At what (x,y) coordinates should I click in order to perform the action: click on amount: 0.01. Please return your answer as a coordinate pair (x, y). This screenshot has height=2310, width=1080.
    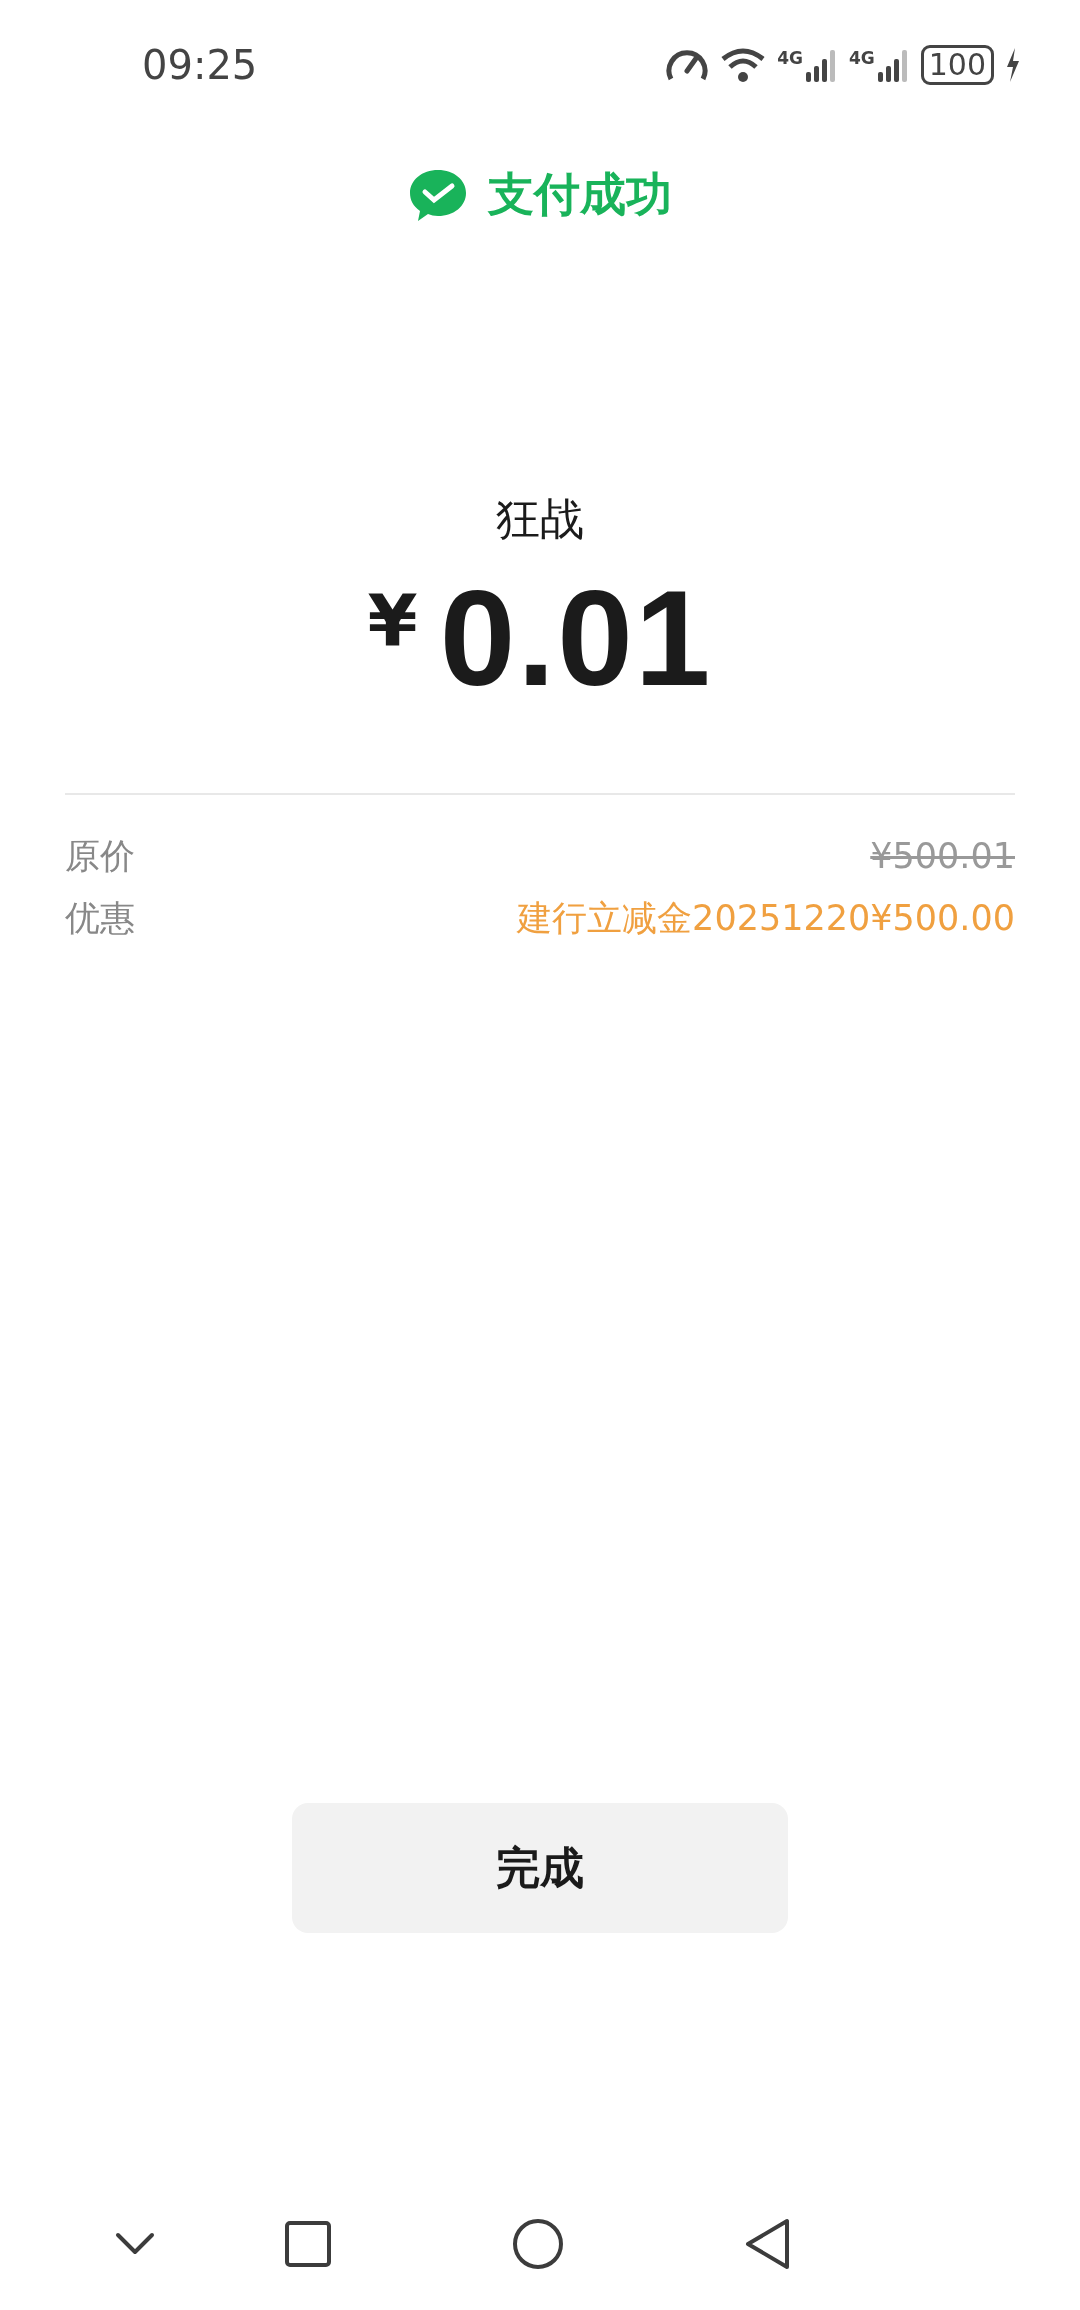
    Looking at the image, I should click on (576, 638).